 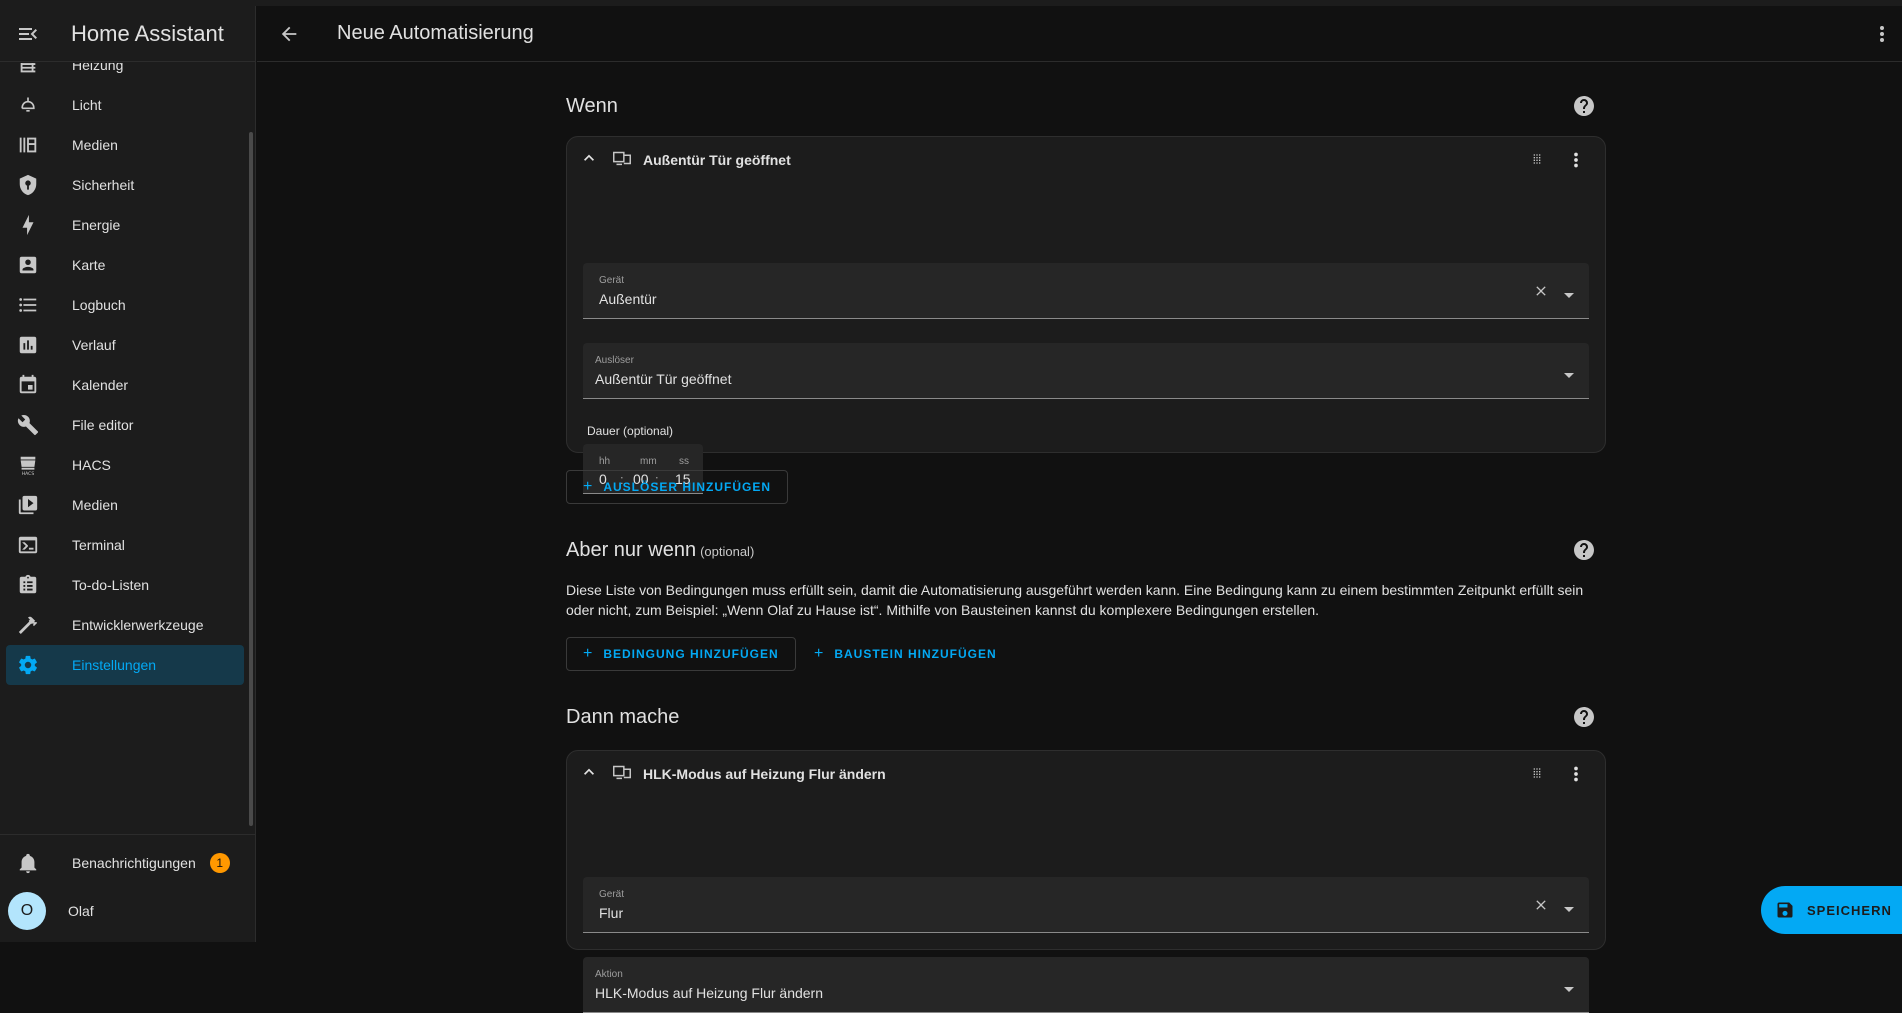 What do you see at coordinates (125, 863) in the screenshot?
I see `sidebar-item-notifications: Benachrichtigungen 1` at bounding box center [125, 863].